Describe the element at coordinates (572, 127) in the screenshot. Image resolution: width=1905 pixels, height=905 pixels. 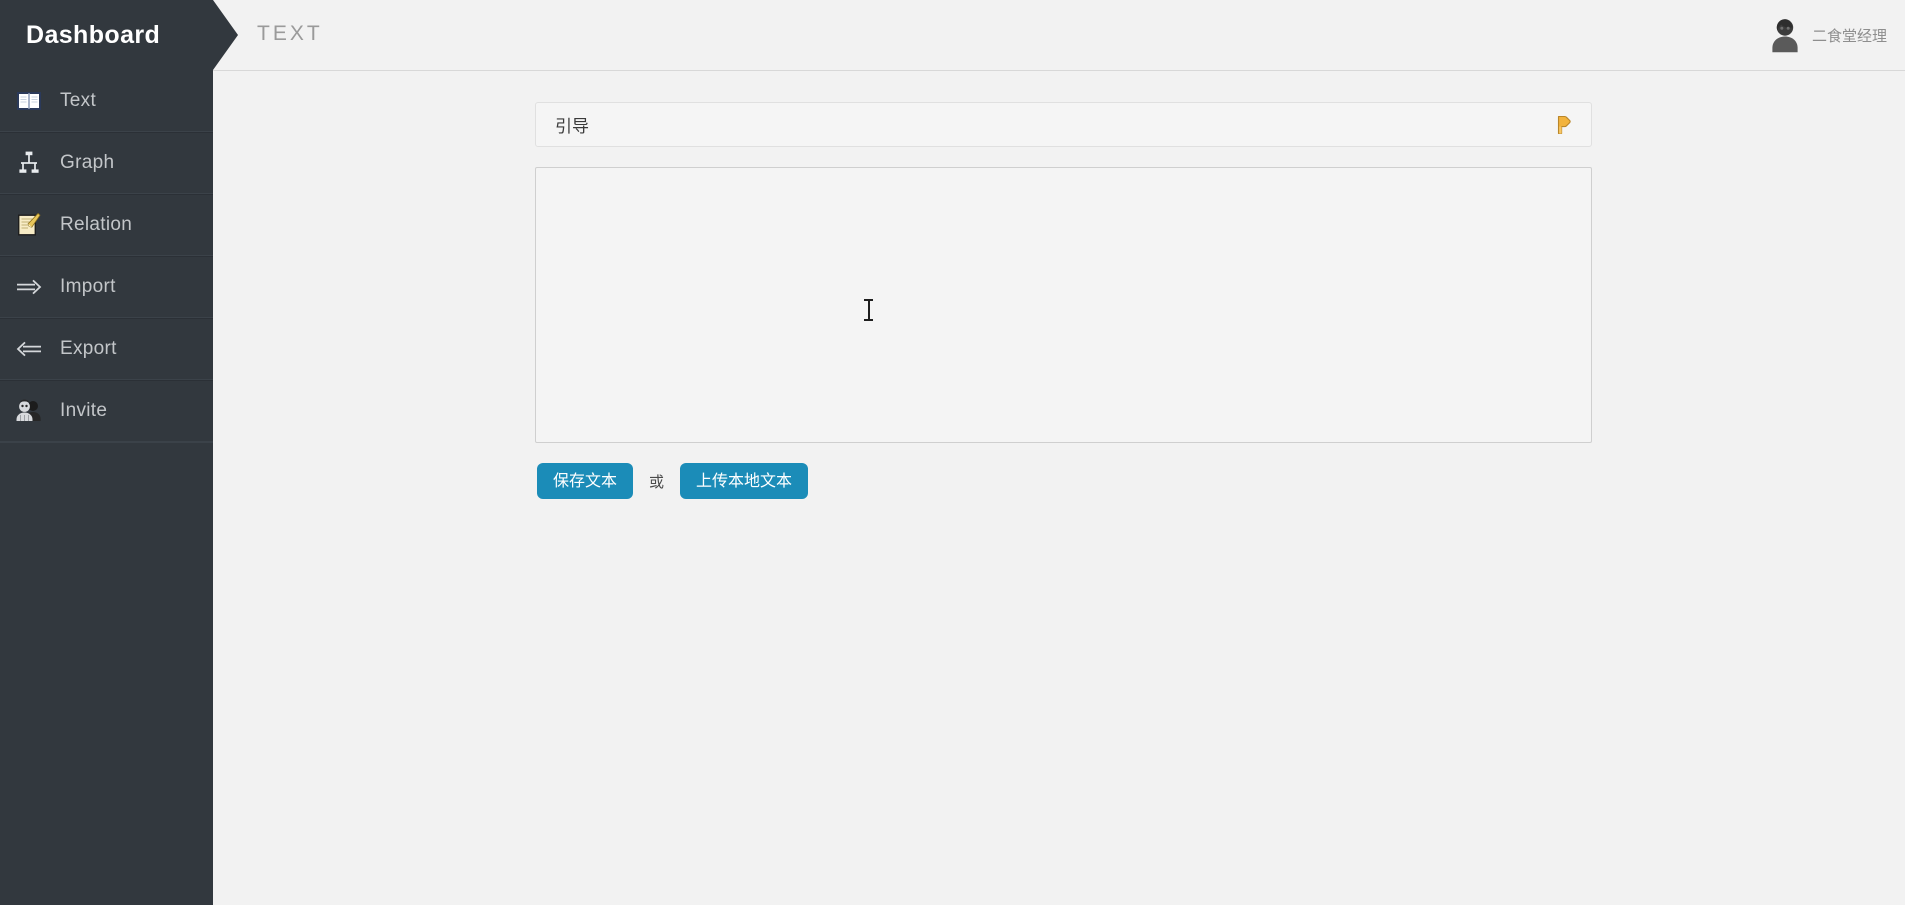
I see `panel-title: 引导` at that location.